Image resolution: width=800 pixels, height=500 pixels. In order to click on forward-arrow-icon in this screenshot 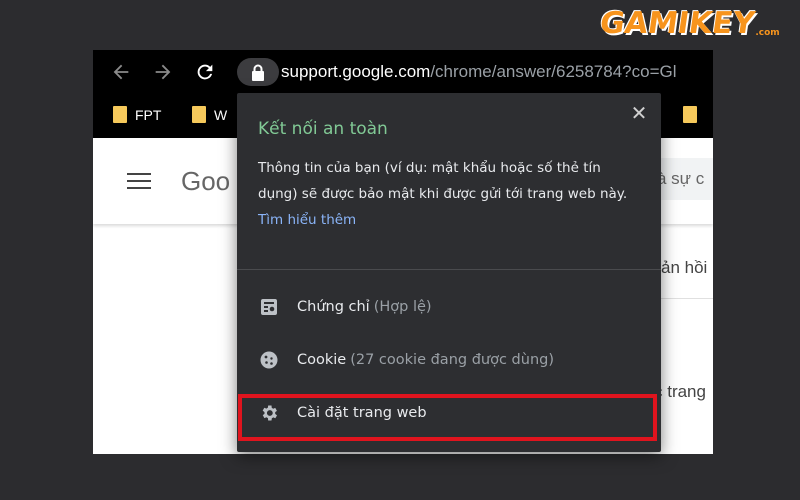, I will do `click(163, 72)`.